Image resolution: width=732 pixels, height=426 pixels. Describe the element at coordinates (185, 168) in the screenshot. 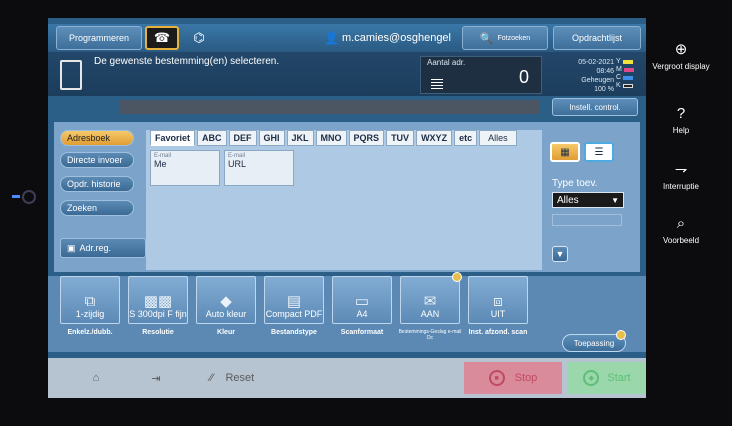

I see `address-entry: E-mail Me` at that location.